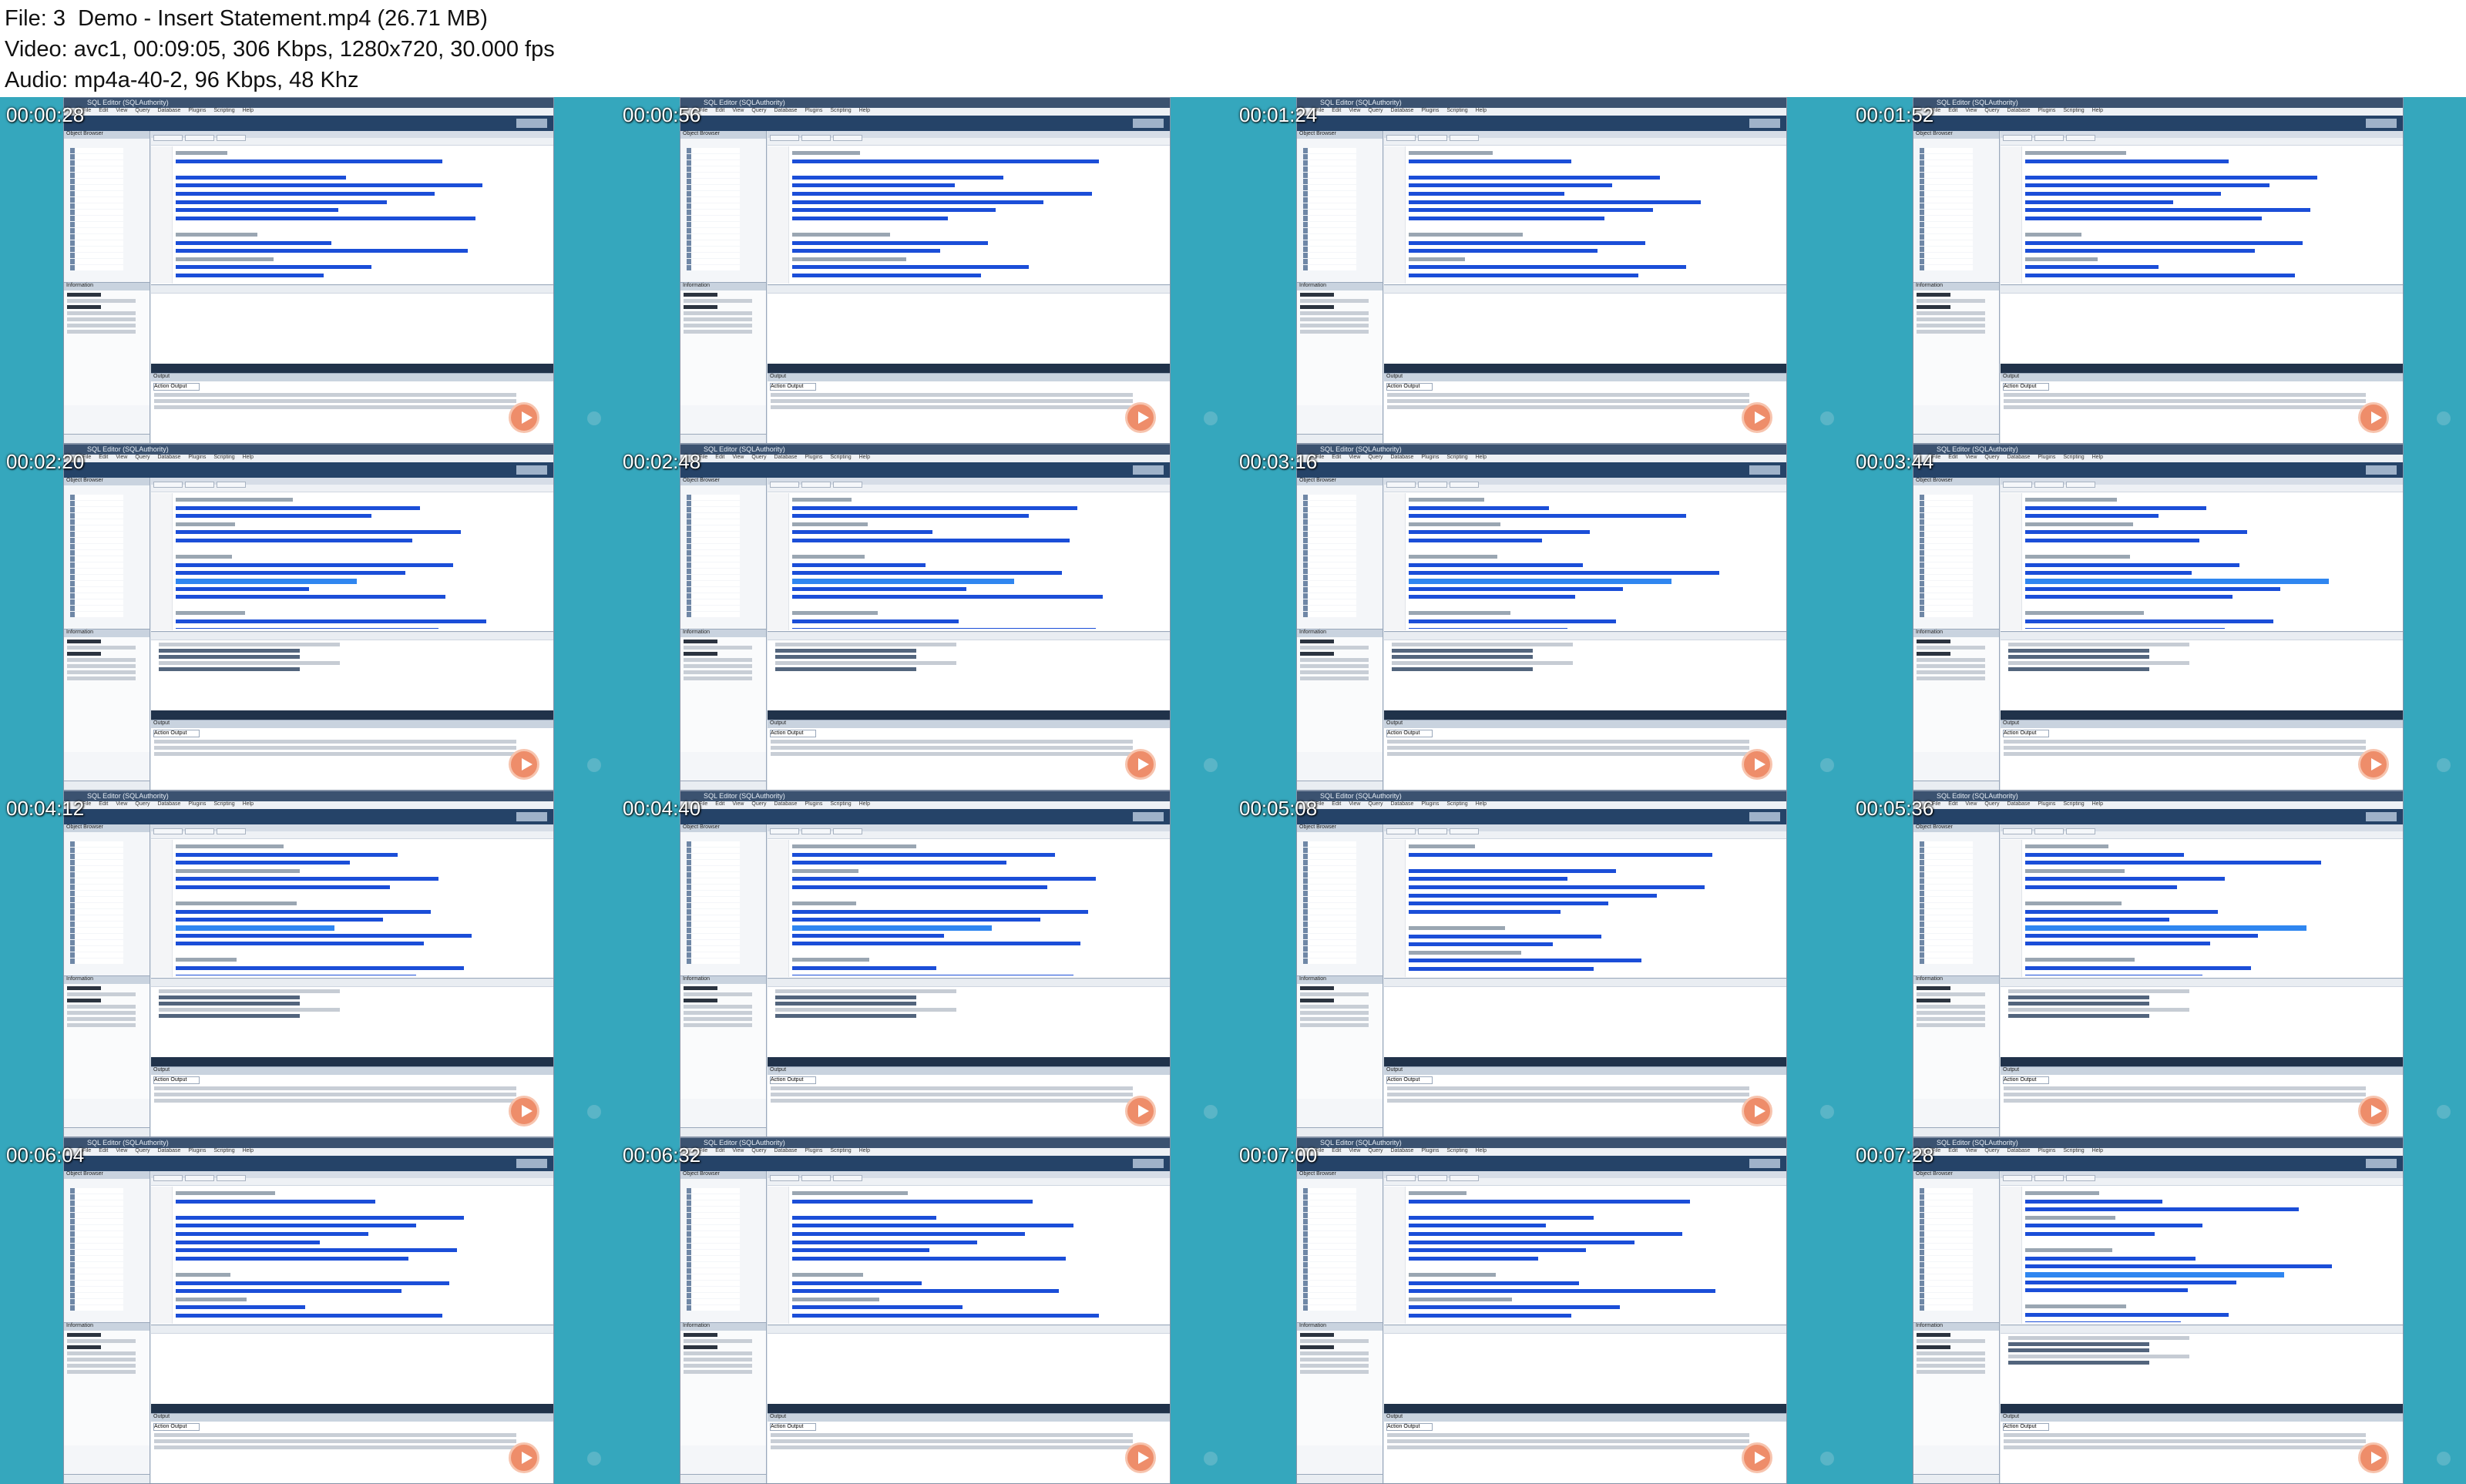 The width and height of the screenshot is (2466, 1484). What do you see at coordinates (142, 804) in the screenshot?
I see `menu-item: Query` at bounding box center [142, 804].